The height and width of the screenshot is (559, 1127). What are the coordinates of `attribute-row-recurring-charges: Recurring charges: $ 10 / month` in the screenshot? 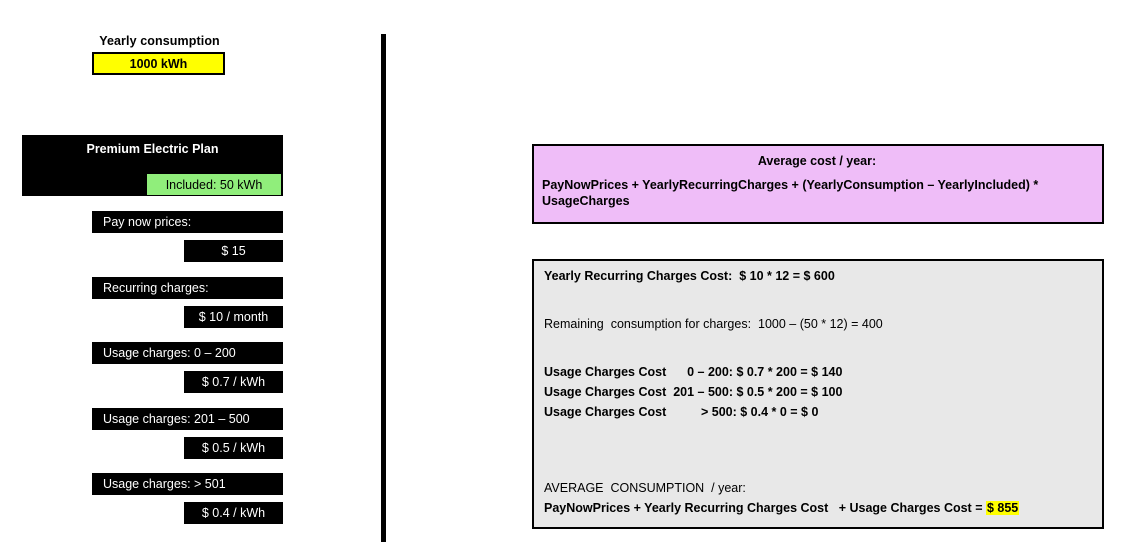 It's located at (190, 304).